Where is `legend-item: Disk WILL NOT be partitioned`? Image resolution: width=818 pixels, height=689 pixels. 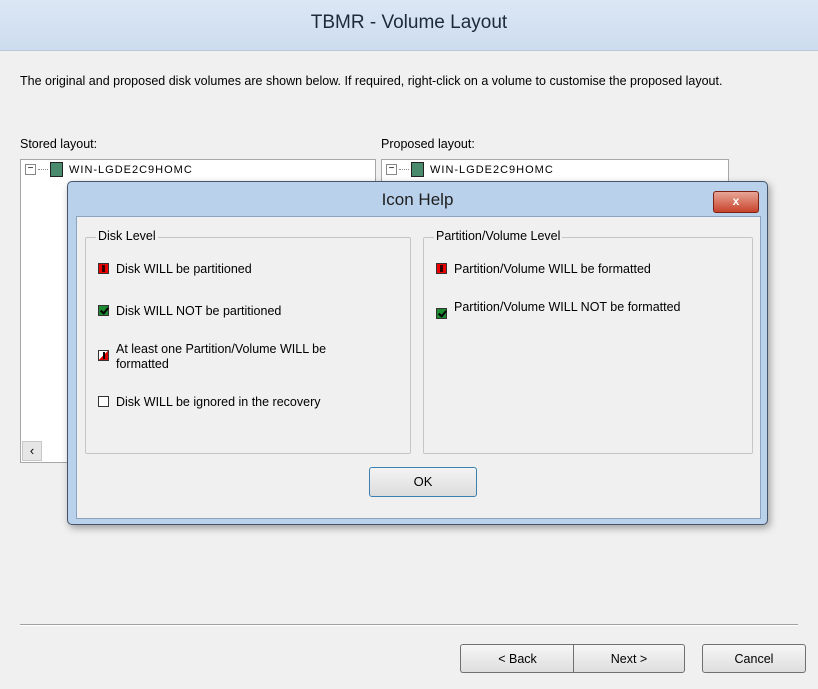
legend-item: Disk WILL NOT be partitioned is located at coordinates (248, 311).